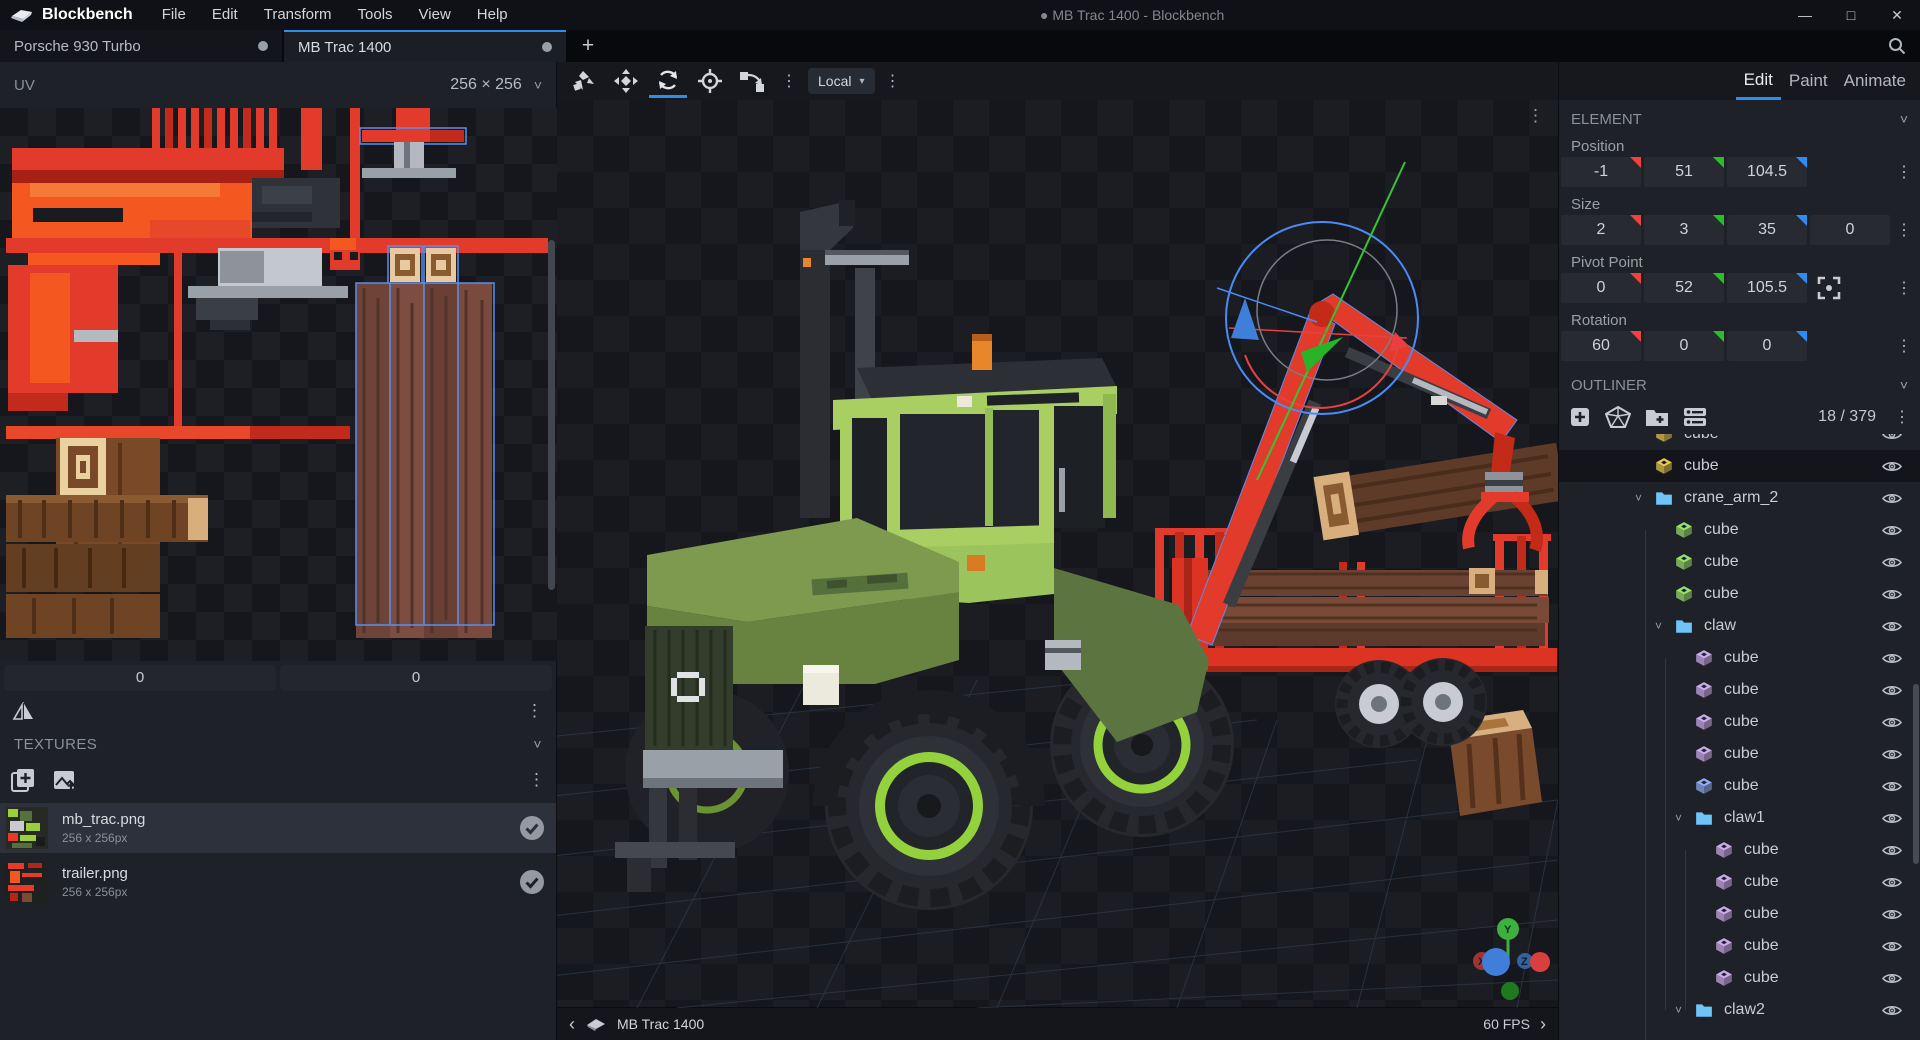 This screenshot has width=1920, height=1040. What do you see at coordinates (278, 882) in the screenshot?
I see `texture-item-trailer: trailer.png 256 x 256px` at bounding box center [278, 882].